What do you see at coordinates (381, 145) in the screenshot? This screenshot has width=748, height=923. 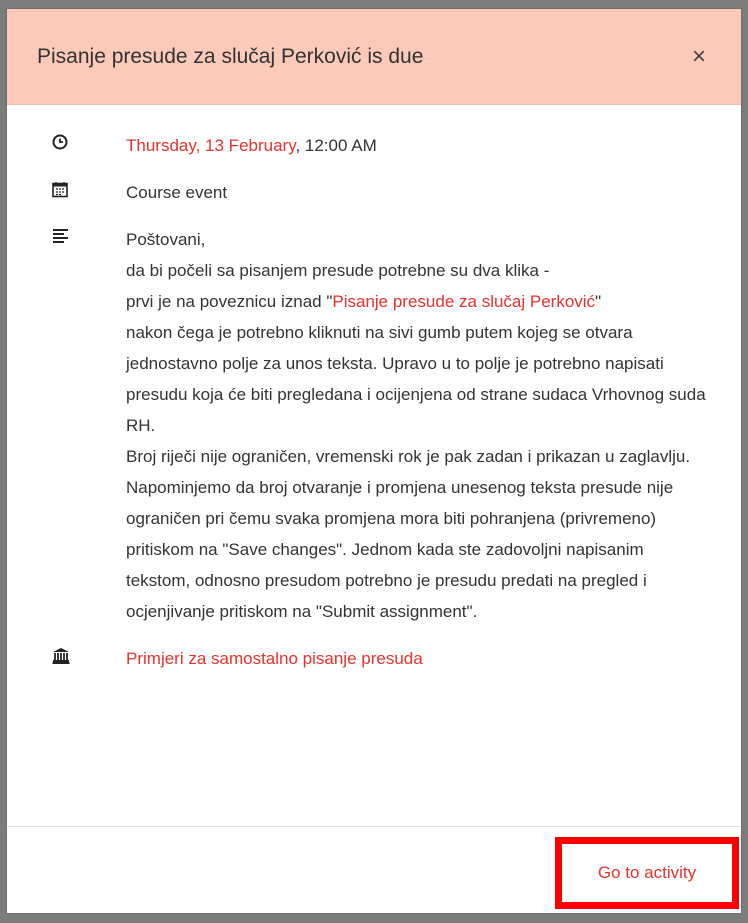 I see `event-date-row: Thursday, 13 February, 12:00 AM` at bounding box center [381, 145].